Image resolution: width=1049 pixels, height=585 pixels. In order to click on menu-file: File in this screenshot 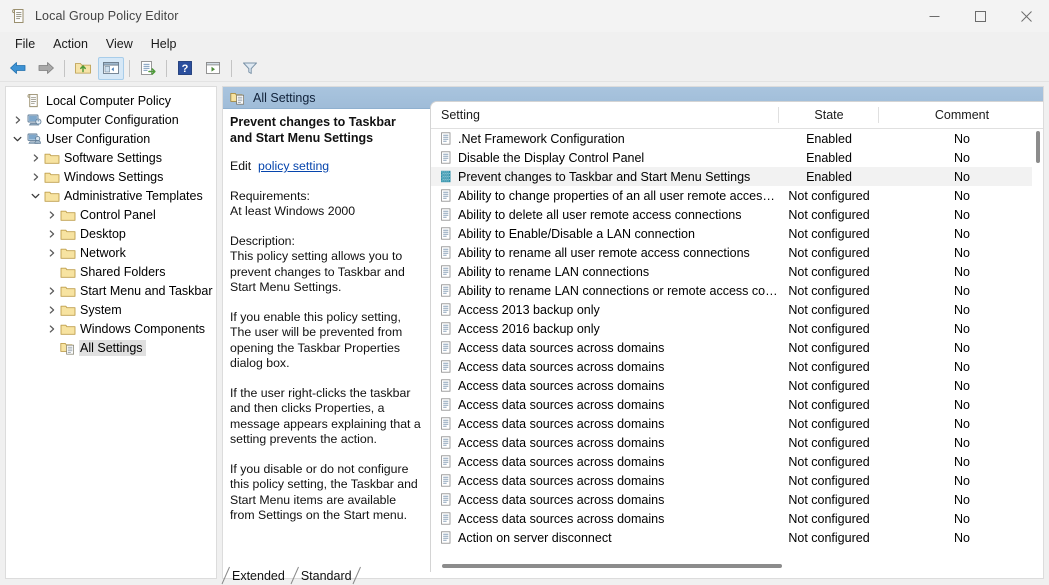, I will do `click(25, 44)`.